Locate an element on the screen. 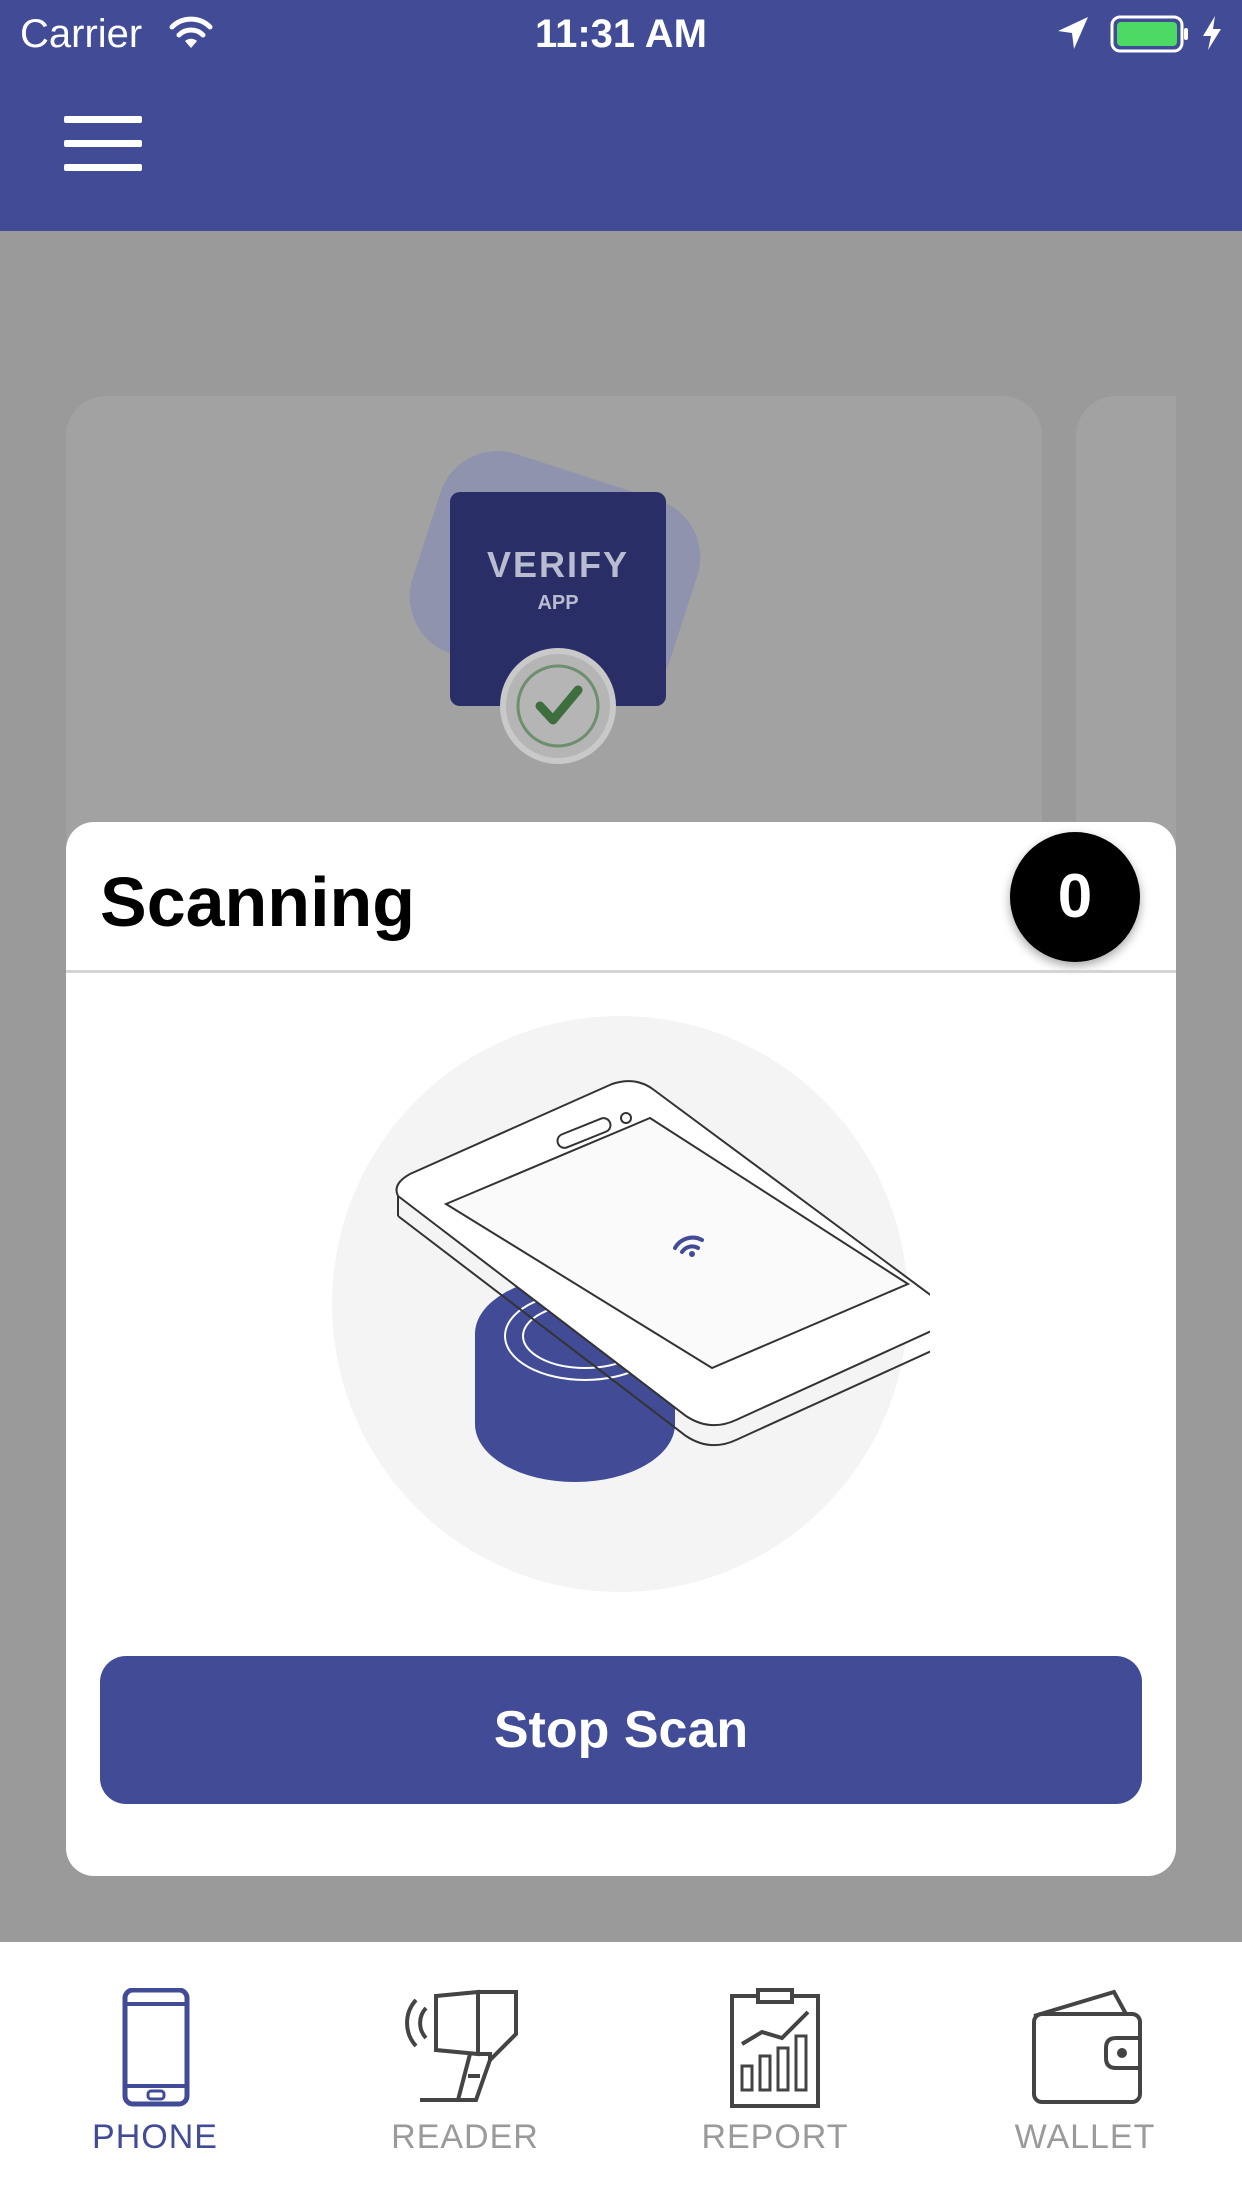 This screenshot has height=2208, width=1242. menu-button is located at coordinates (103, 144).